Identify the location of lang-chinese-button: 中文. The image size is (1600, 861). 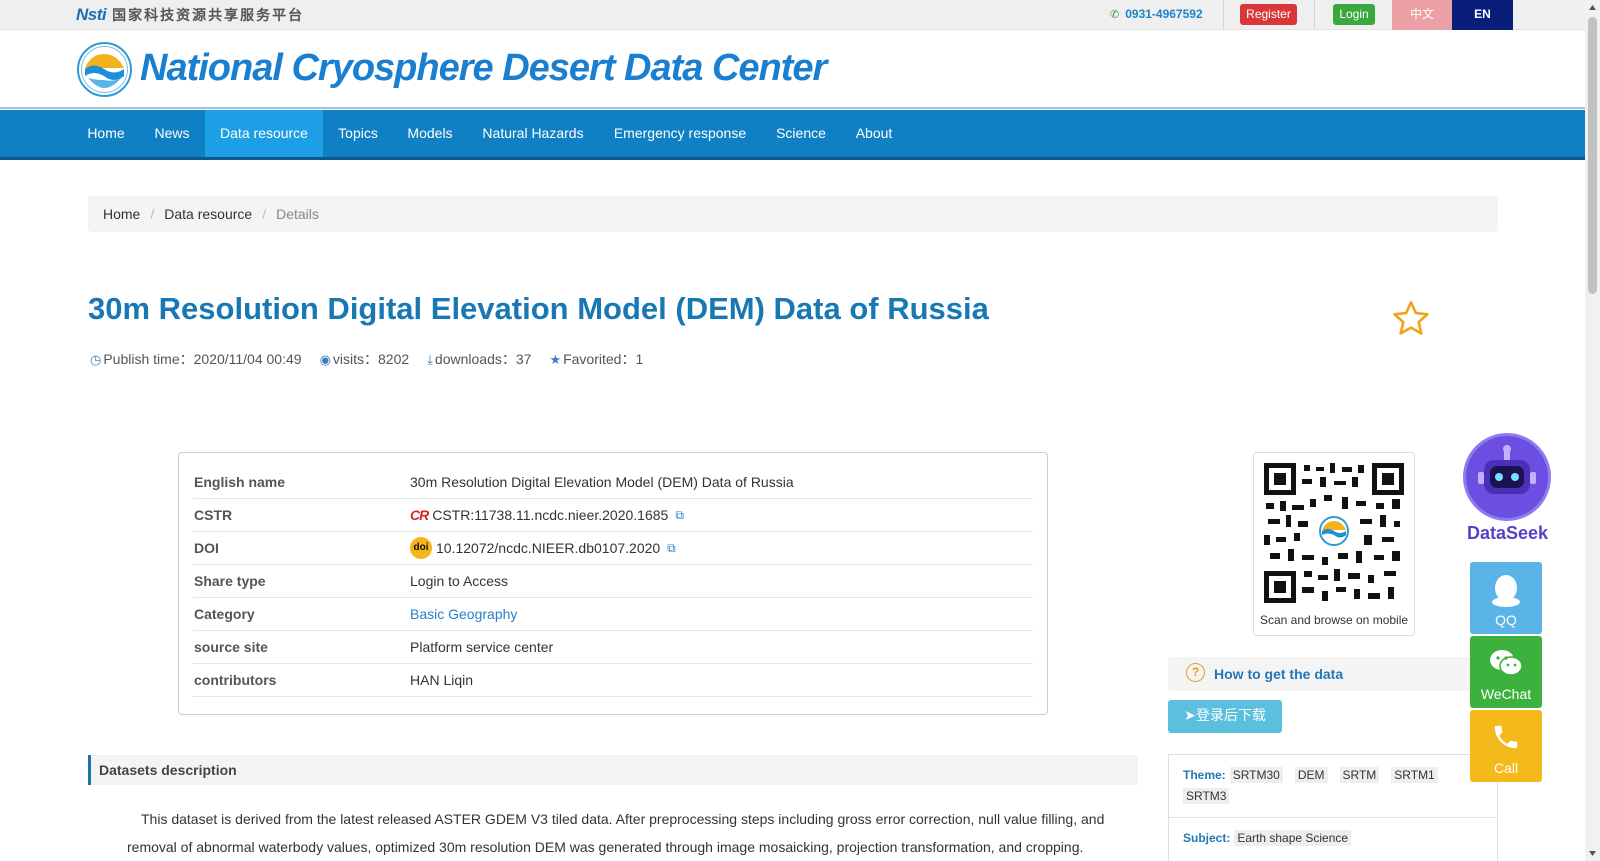
(1422, 15).